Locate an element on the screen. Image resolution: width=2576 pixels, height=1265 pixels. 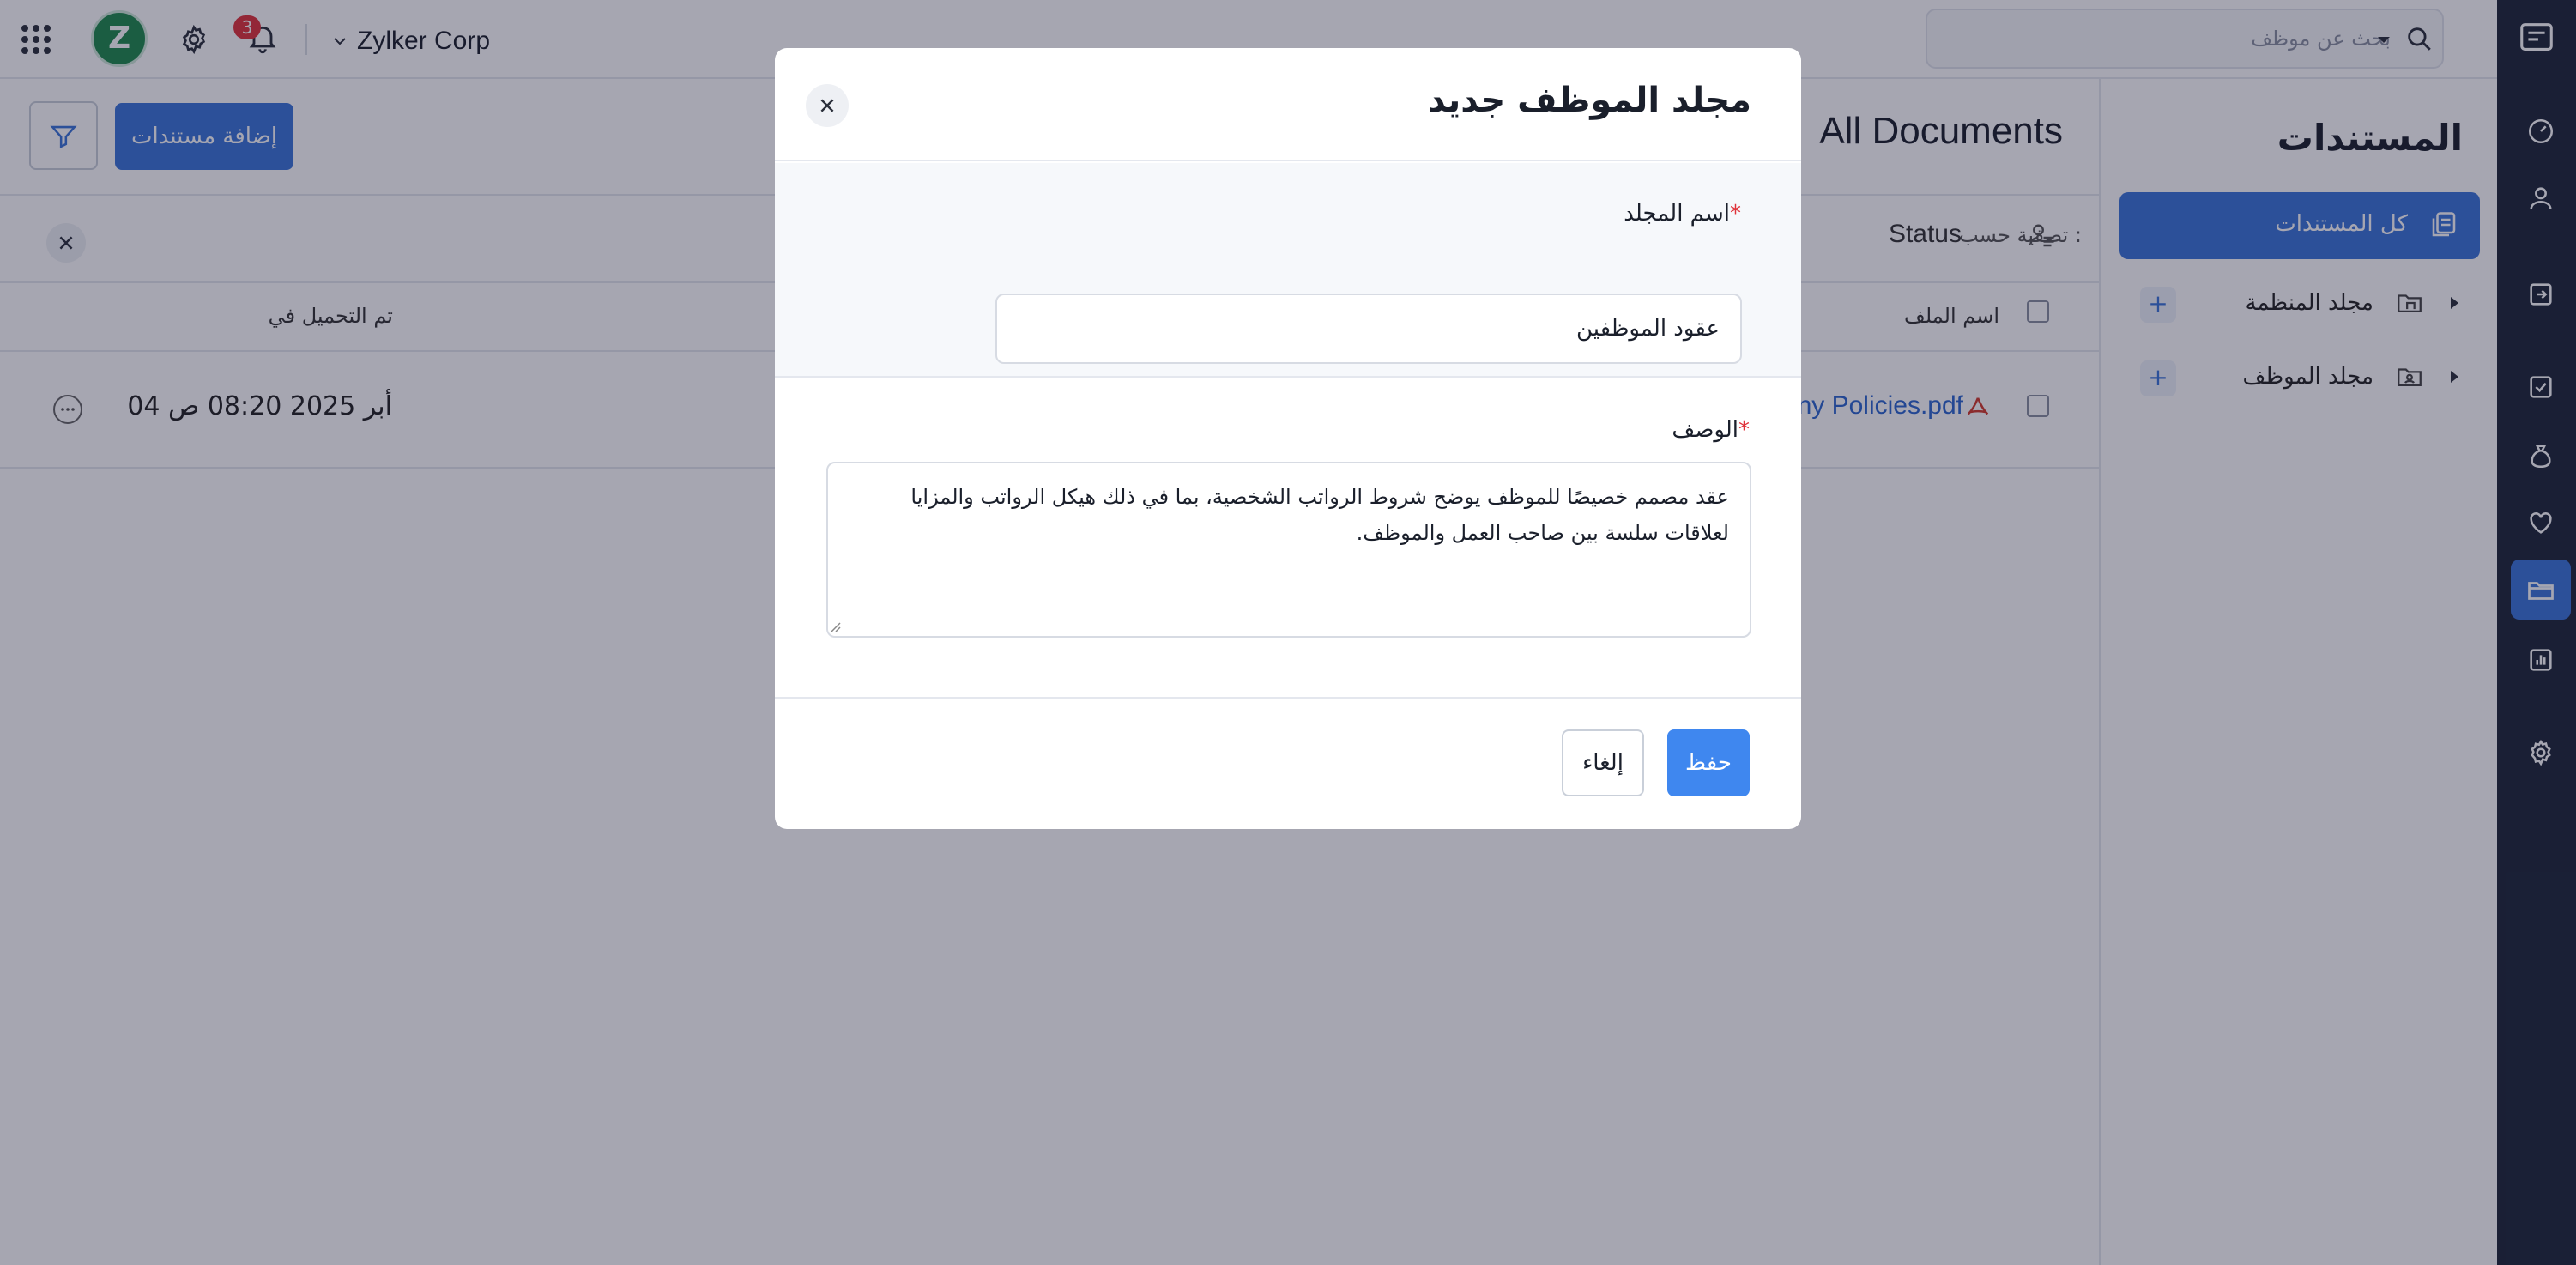
cancel-button: إلغاء is located at coordinates (1603, 762).